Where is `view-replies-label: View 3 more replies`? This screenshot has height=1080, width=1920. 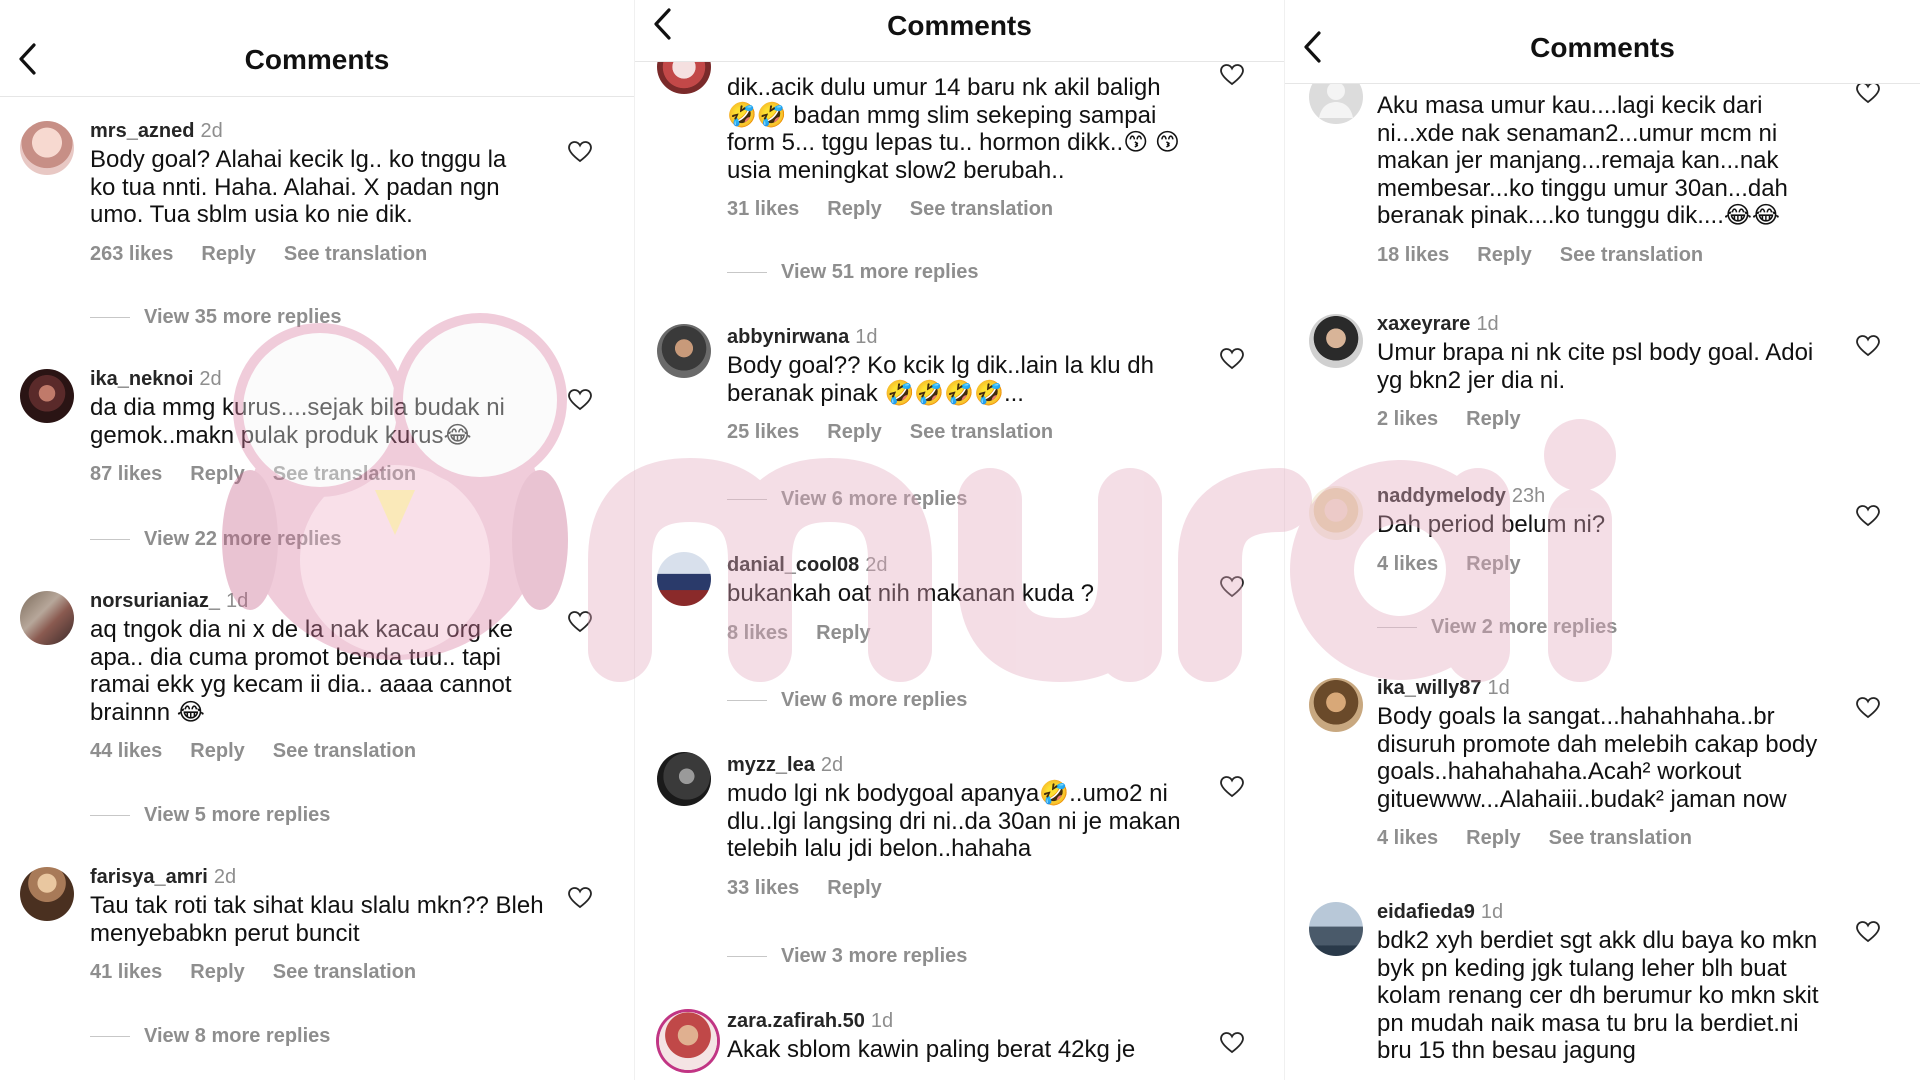 view-replies-label: View 3 more replies is located at coordinates (874, 956).